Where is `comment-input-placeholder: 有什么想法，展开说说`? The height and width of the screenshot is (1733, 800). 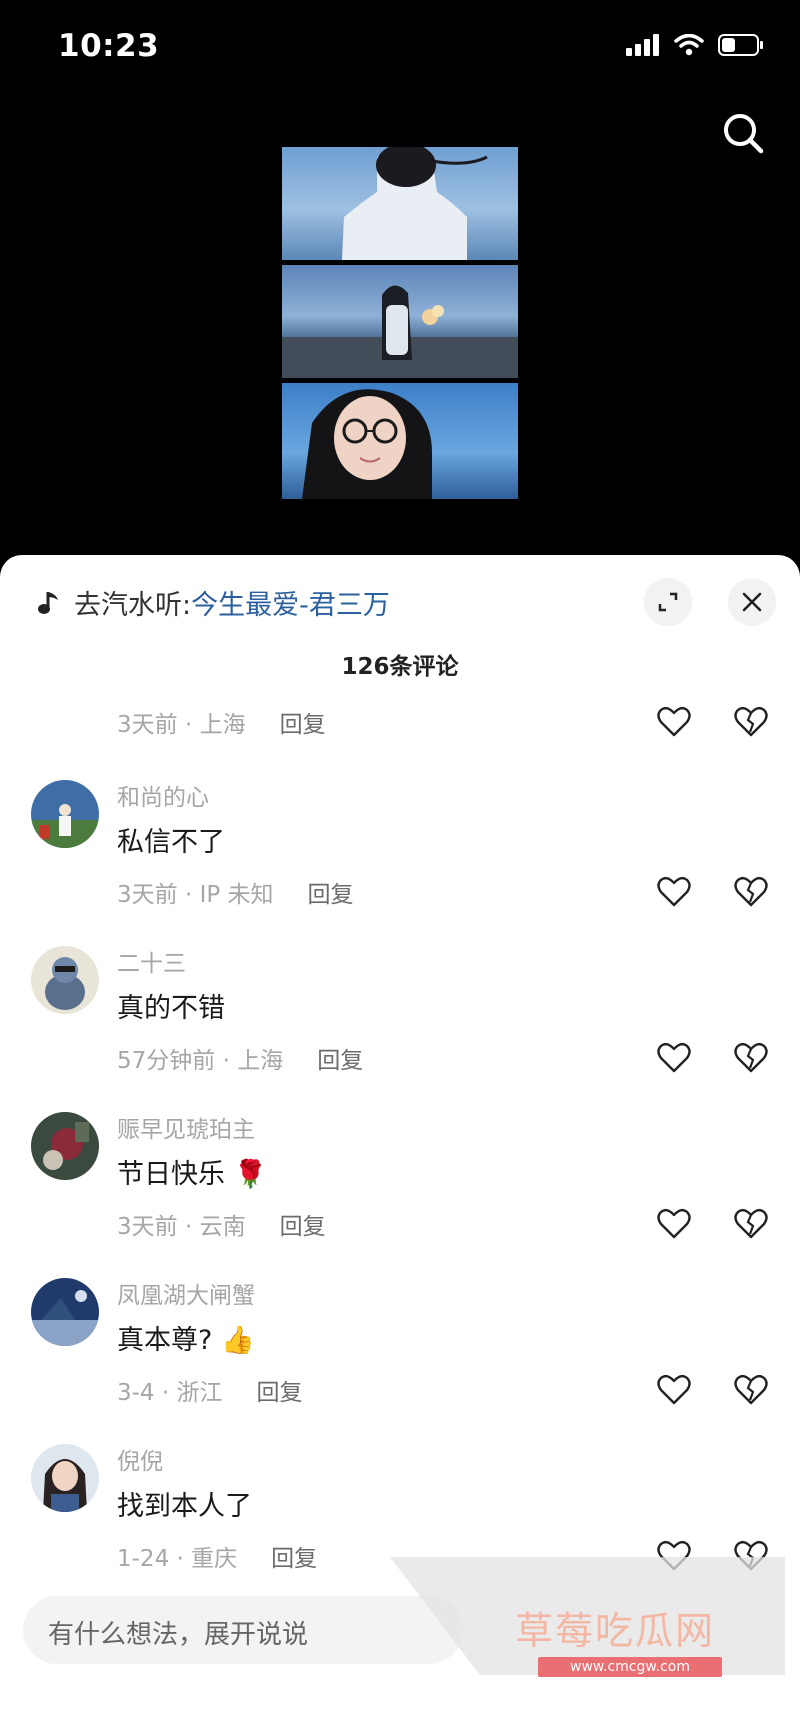
comment-input-placeholder: 有什么想法，展开说说 is located at coordinates (178, 1635).